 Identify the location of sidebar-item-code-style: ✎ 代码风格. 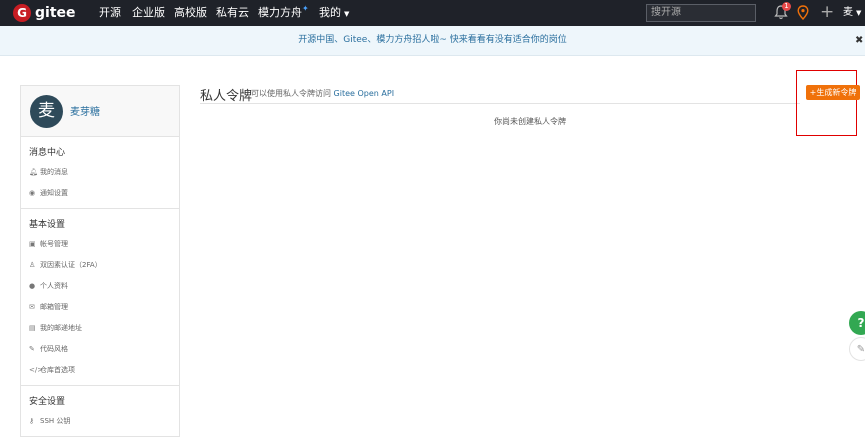
(100, 349).